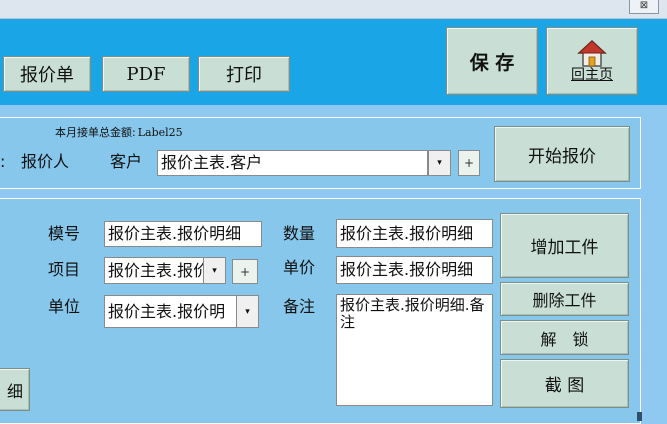 This screenshot has width=667, height=424. I want to click on print-button: 打印, so click(244, 74).